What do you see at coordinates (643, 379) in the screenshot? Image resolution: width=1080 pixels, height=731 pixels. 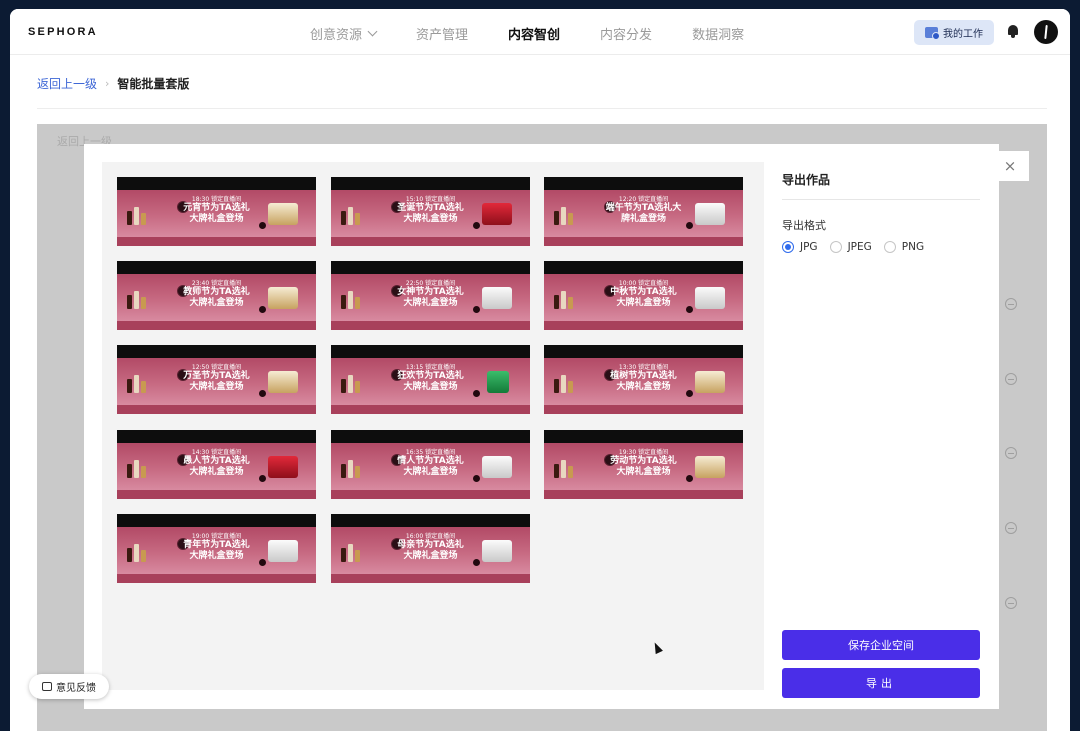 I see `banner-thumbnail: 13:30 锁定直播间 植树节为TA选礼 大牌礼盒登场` at bounding box center [643, 379].